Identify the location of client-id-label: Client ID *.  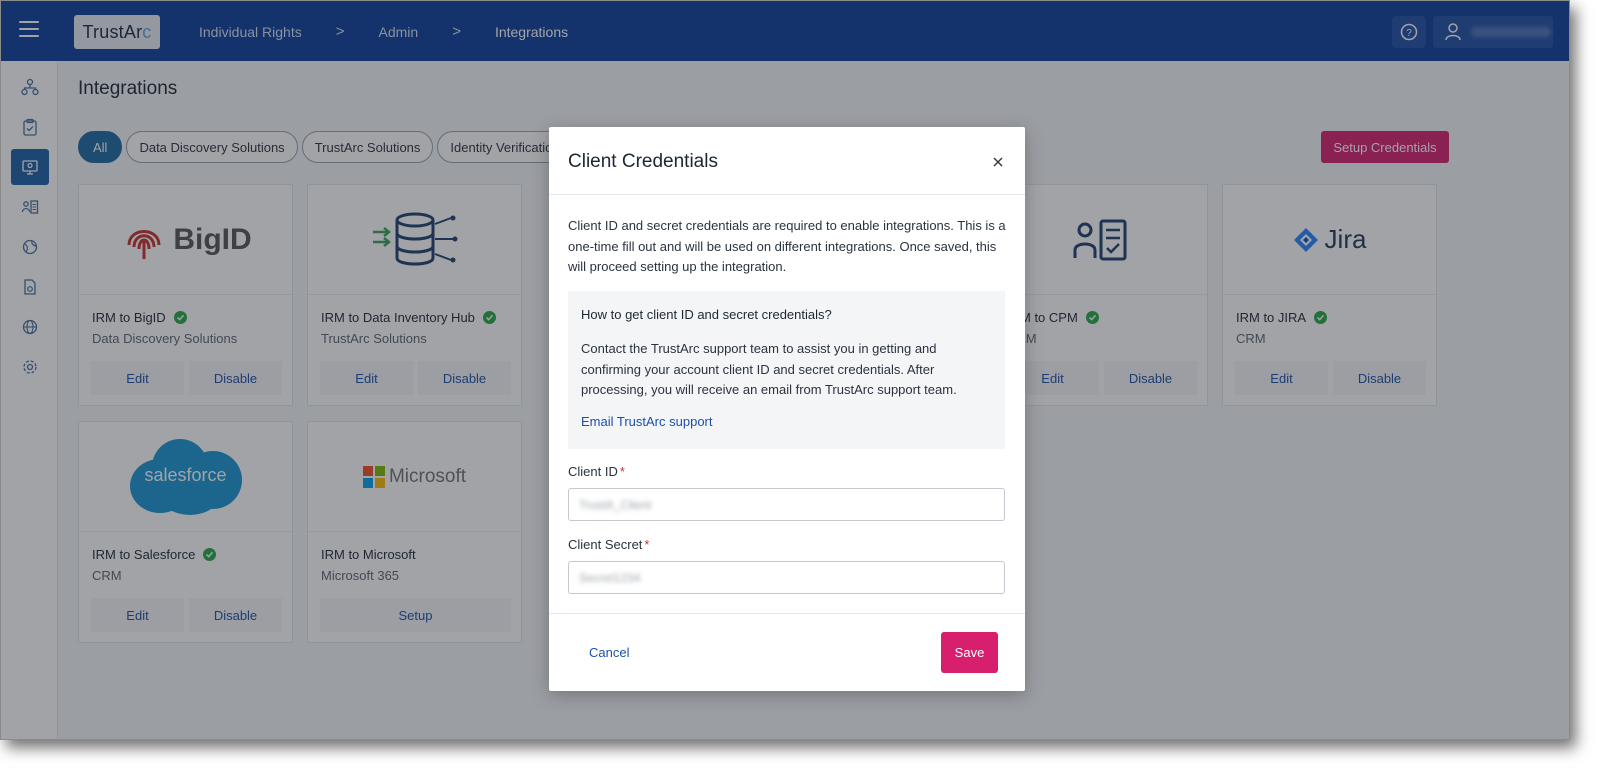
(596, 471).